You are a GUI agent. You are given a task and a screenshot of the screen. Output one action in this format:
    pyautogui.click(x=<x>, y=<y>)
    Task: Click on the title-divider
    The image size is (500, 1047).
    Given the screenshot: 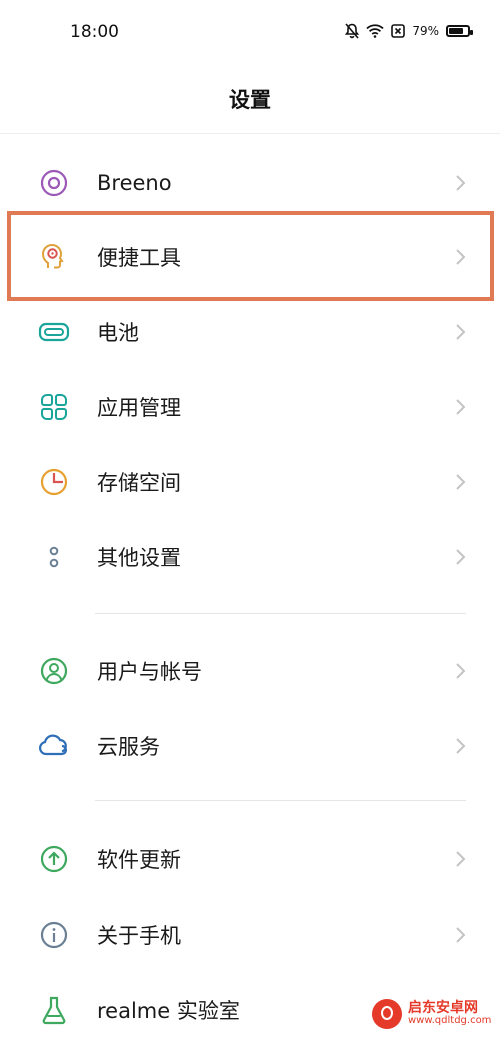 What is the action you would take?
    pyautogui.click(x=250, y=133)
    